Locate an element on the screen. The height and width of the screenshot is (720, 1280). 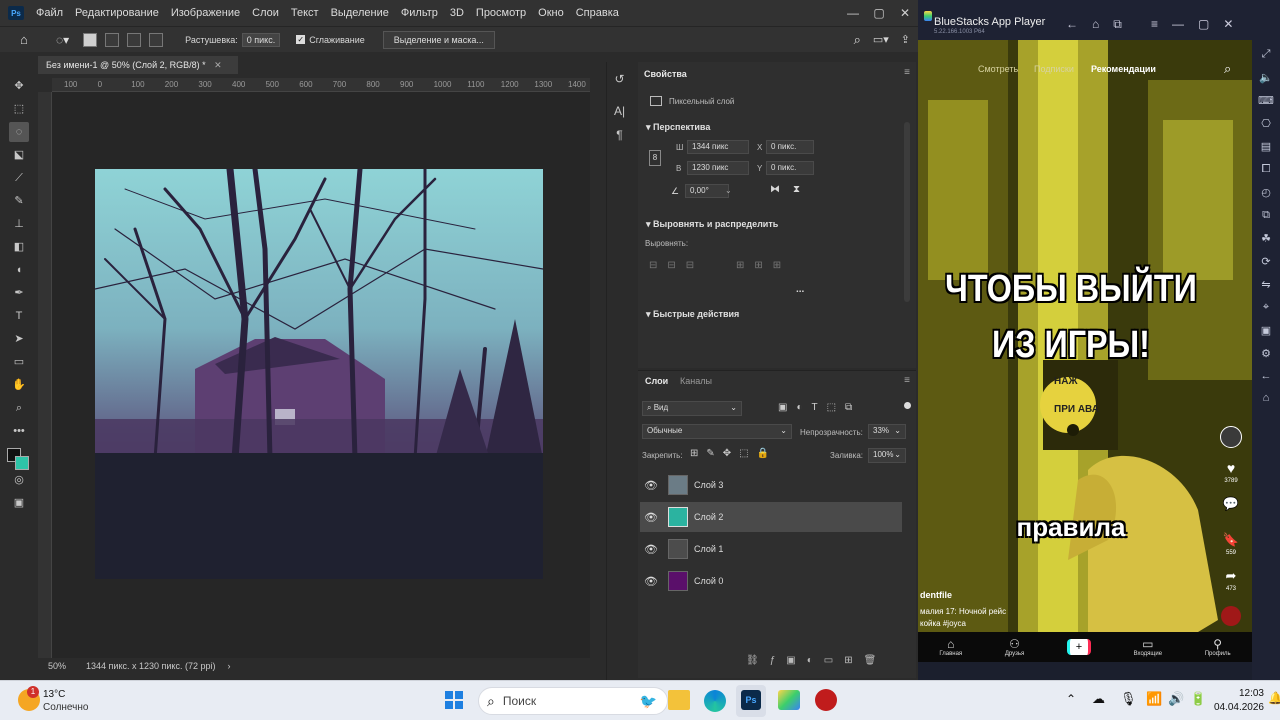
battery-icon: 🔋 is located at coordinates (1198, 699).